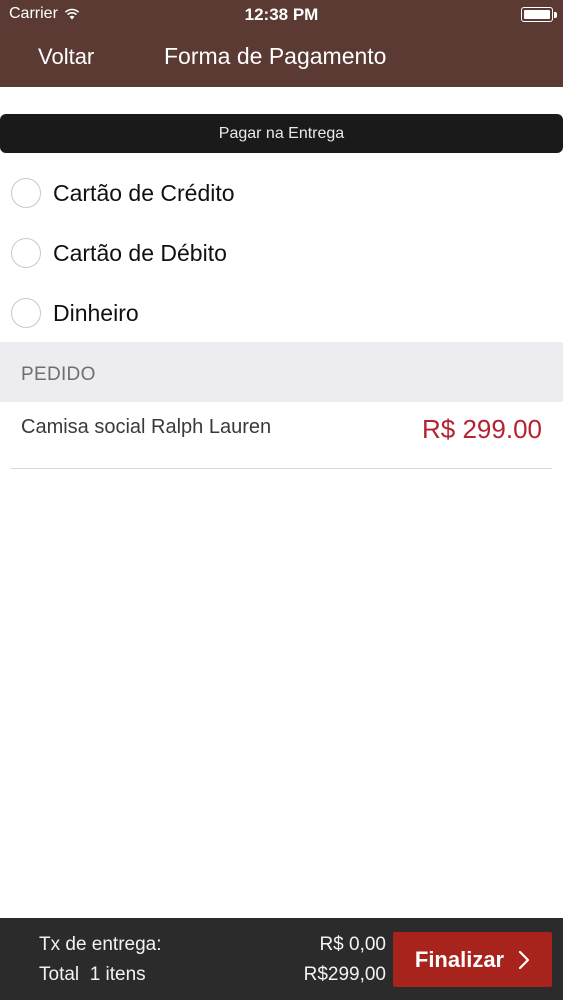 This screenshot has width=563, height=1000. What do you see at coordinates (281, 436) in the screenshot?
I see `list-item: Camisa social Ralph Lauren R$ 299.00` at bounding box center [281, 436].